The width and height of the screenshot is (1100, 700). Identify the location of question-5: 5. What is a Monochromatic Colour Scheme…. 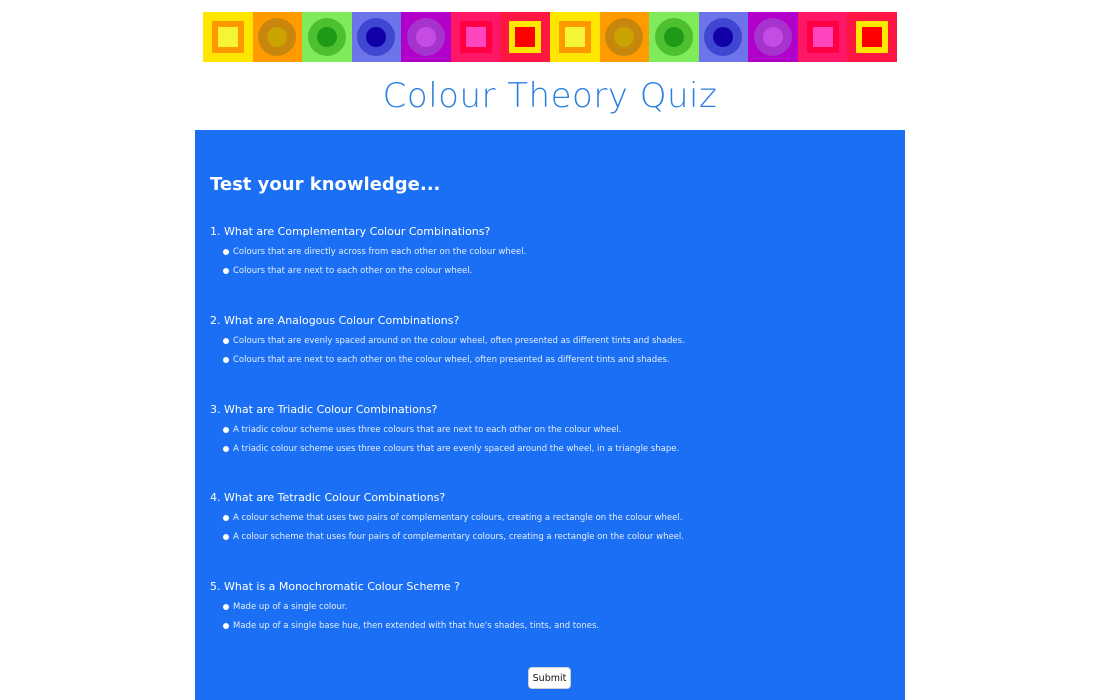
(550, 606).